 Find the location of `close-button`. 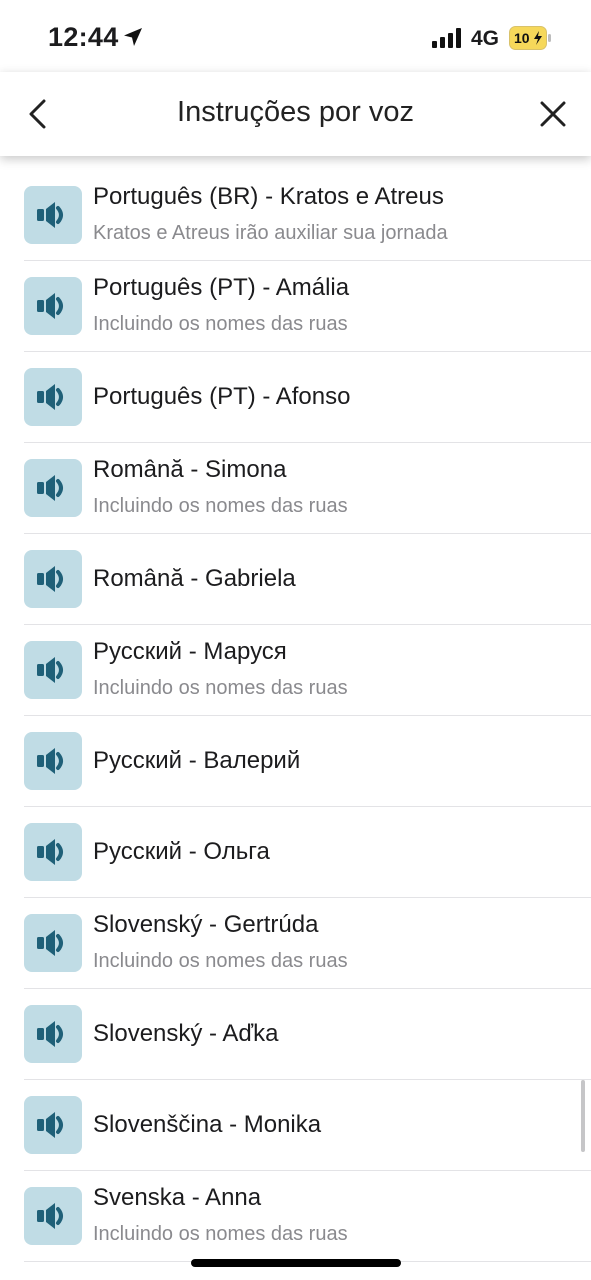

close-button is located at coordinates (553, 114).